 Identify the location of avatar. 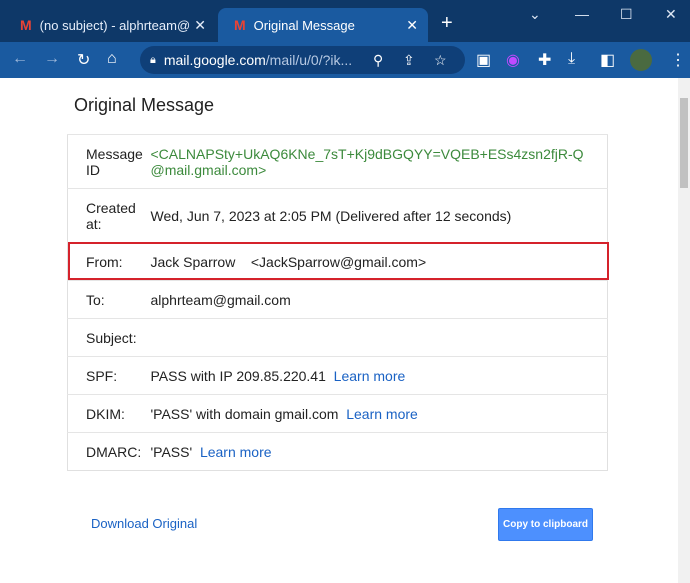
(641, 60).